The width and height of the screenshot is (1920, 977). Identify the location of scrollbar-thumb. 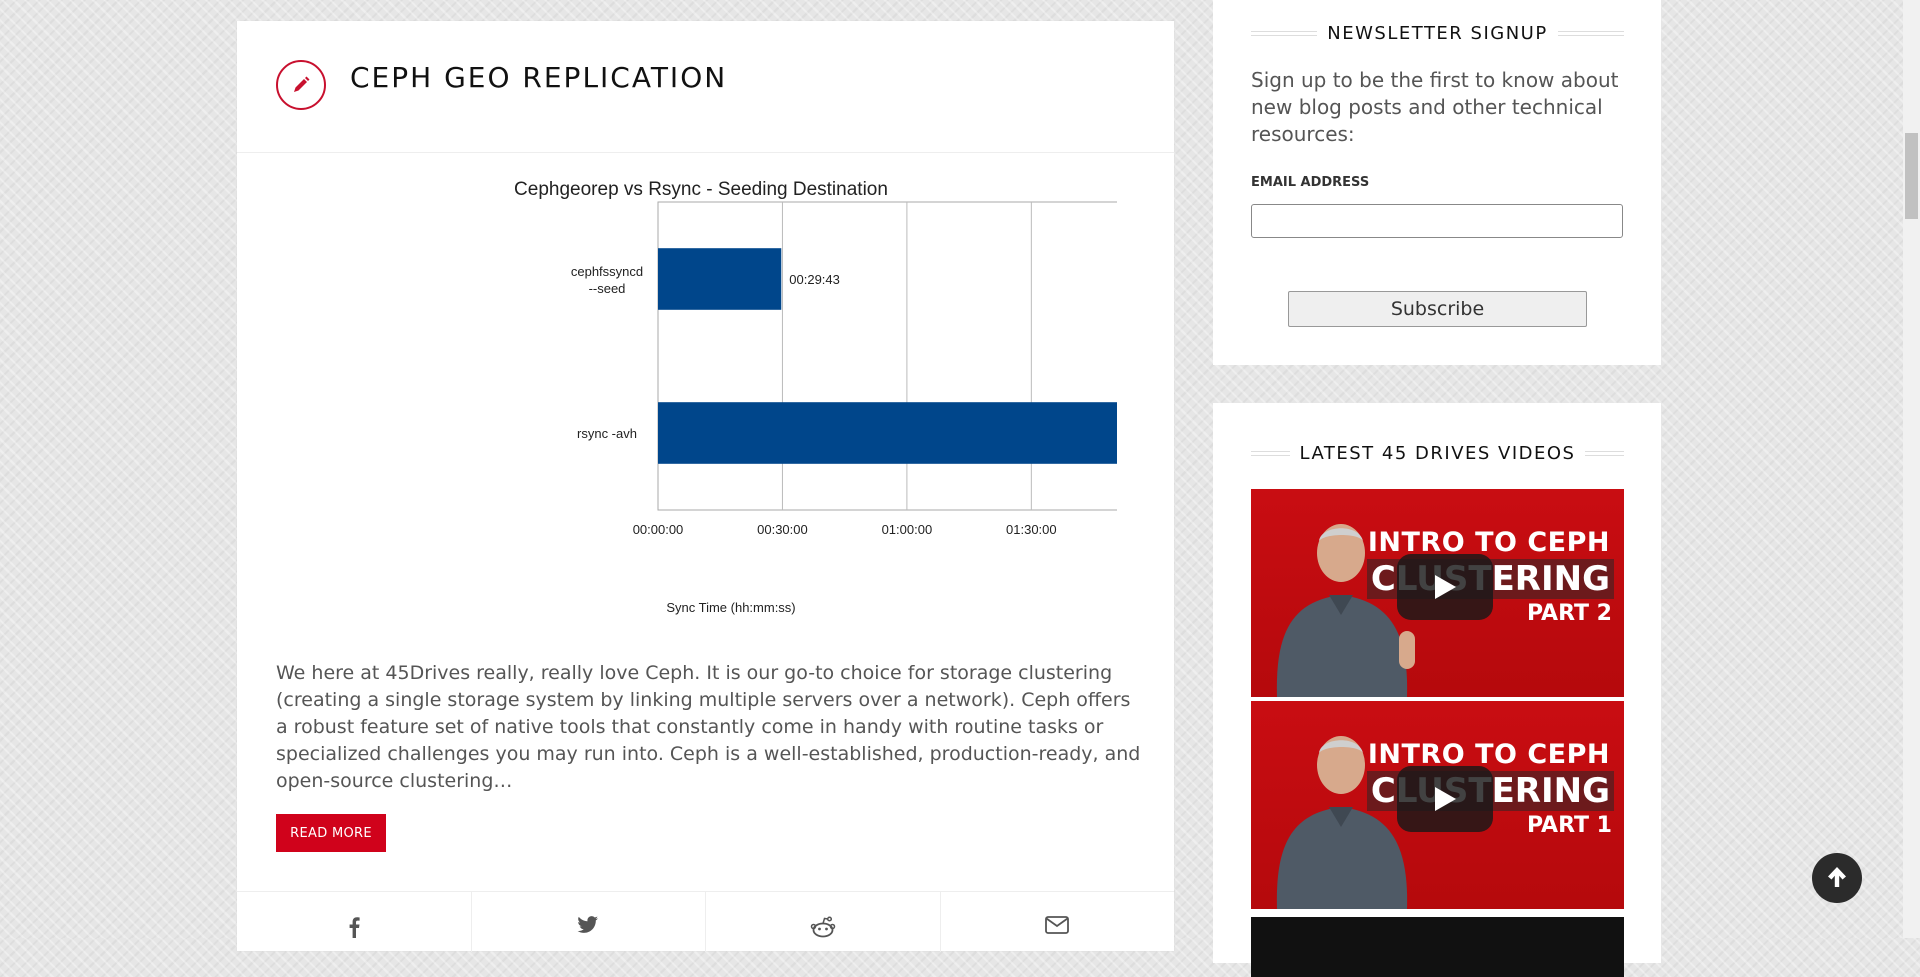
(1911, 176).